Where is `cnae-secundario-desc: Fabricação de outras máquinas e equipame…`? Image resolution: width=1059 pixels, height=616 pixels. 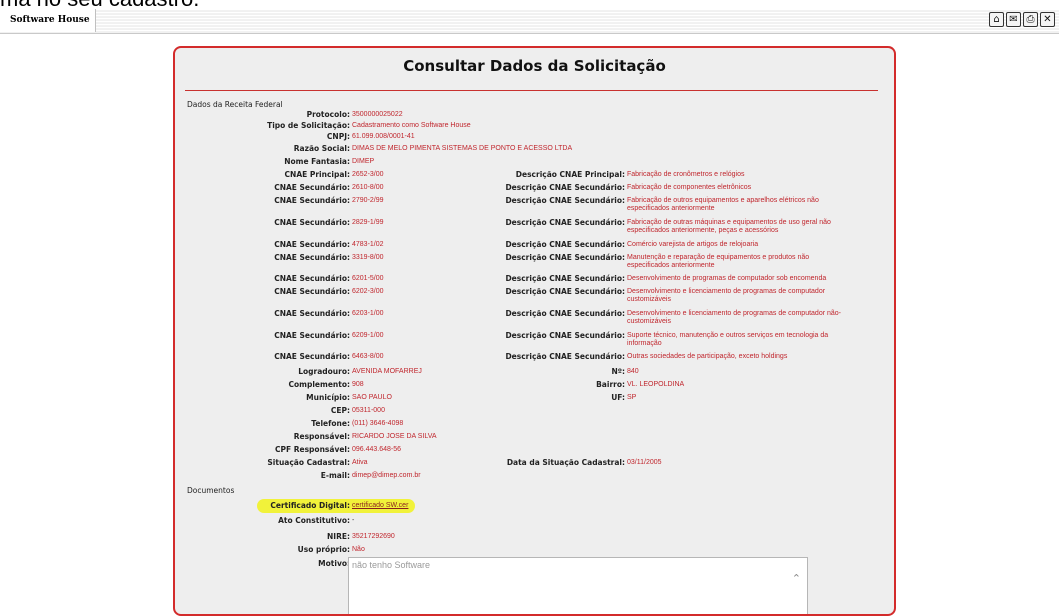
cnae-secundario-desc: Fabricação de outras máquinas e equipame… is located at coordinates (729, 226).